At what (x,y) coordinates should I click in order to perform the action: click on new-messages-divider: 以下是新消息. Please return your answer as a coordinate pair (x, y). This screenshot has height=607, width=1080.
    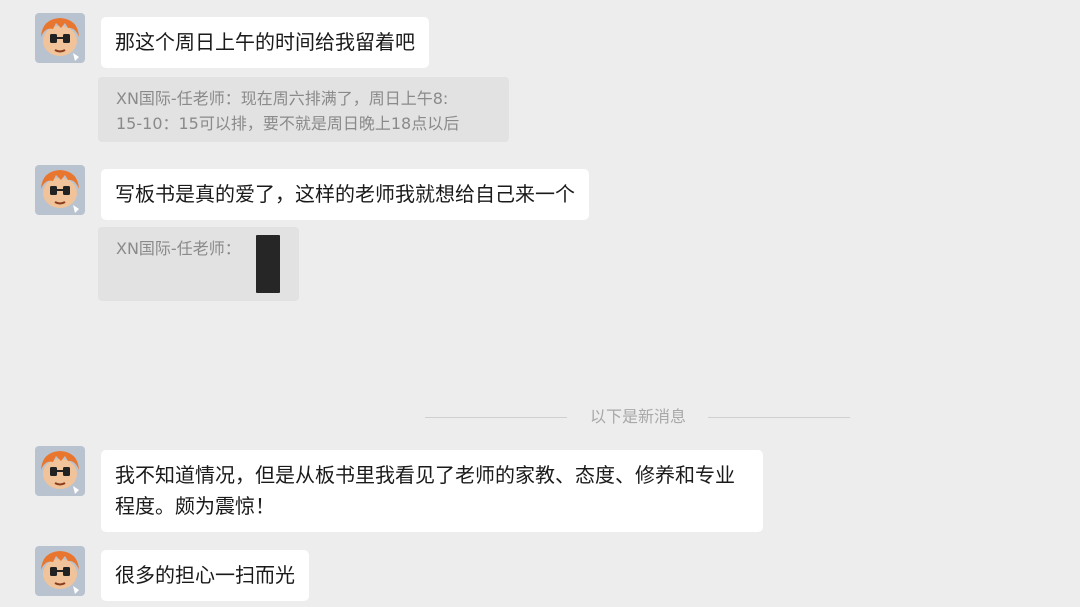
    Looking at the image, I should click on (637, 417).